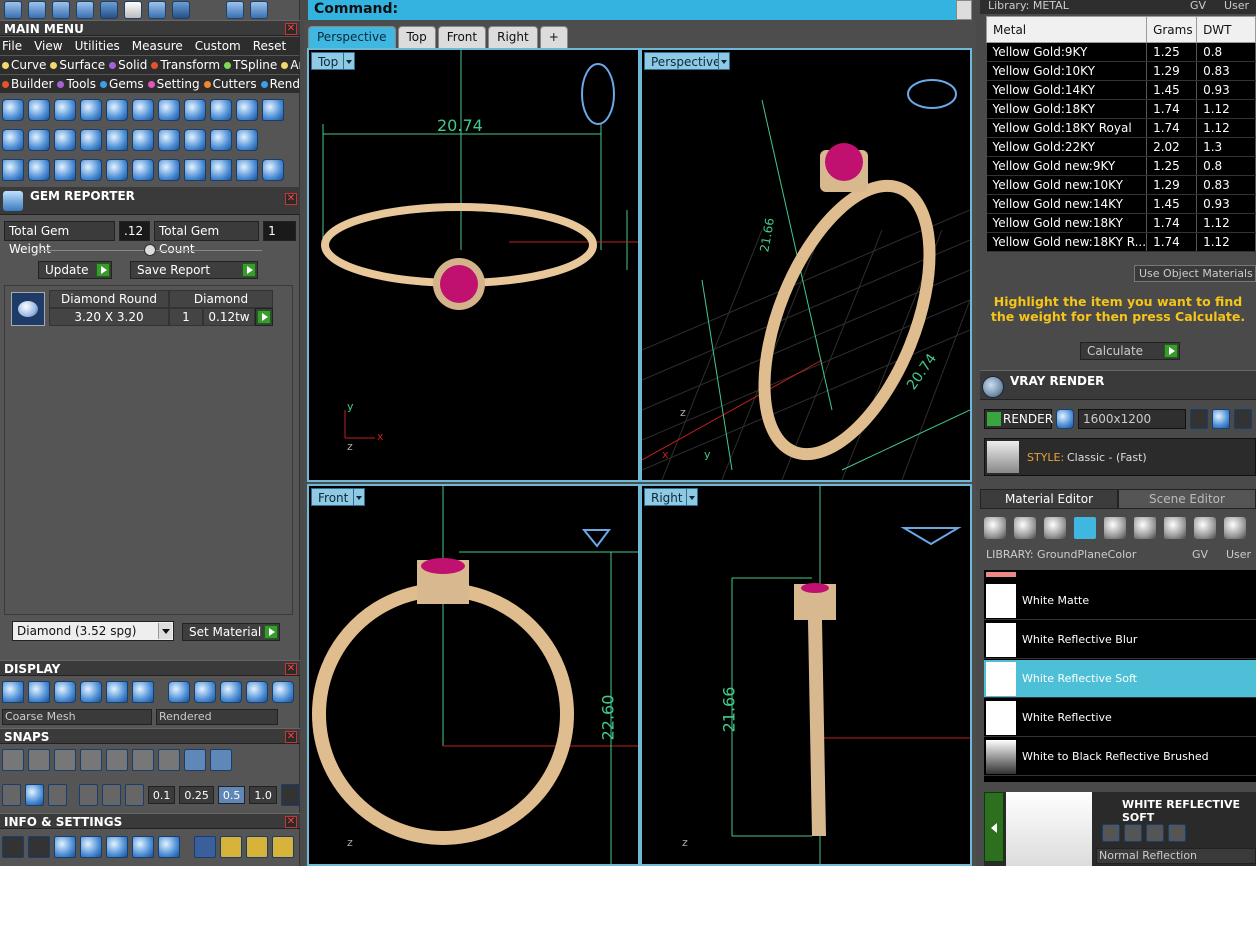 The image size is (1256, 950). I want to click on gem-icon, so click(1025, 528).